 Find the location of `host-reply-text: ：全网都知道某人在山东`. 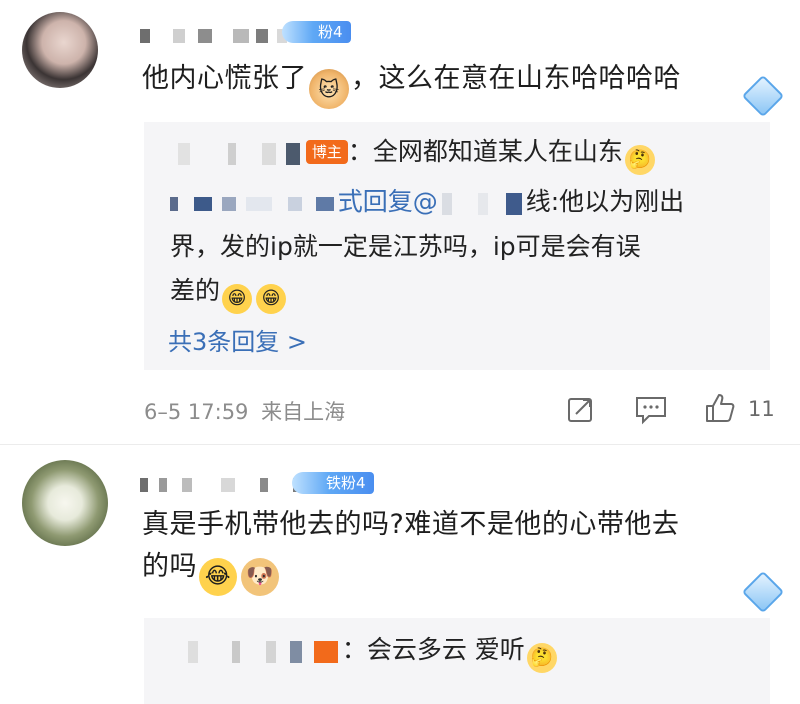

host-reply-text: ：全网都知道某人在山东 is located at coordinates (485, 151).